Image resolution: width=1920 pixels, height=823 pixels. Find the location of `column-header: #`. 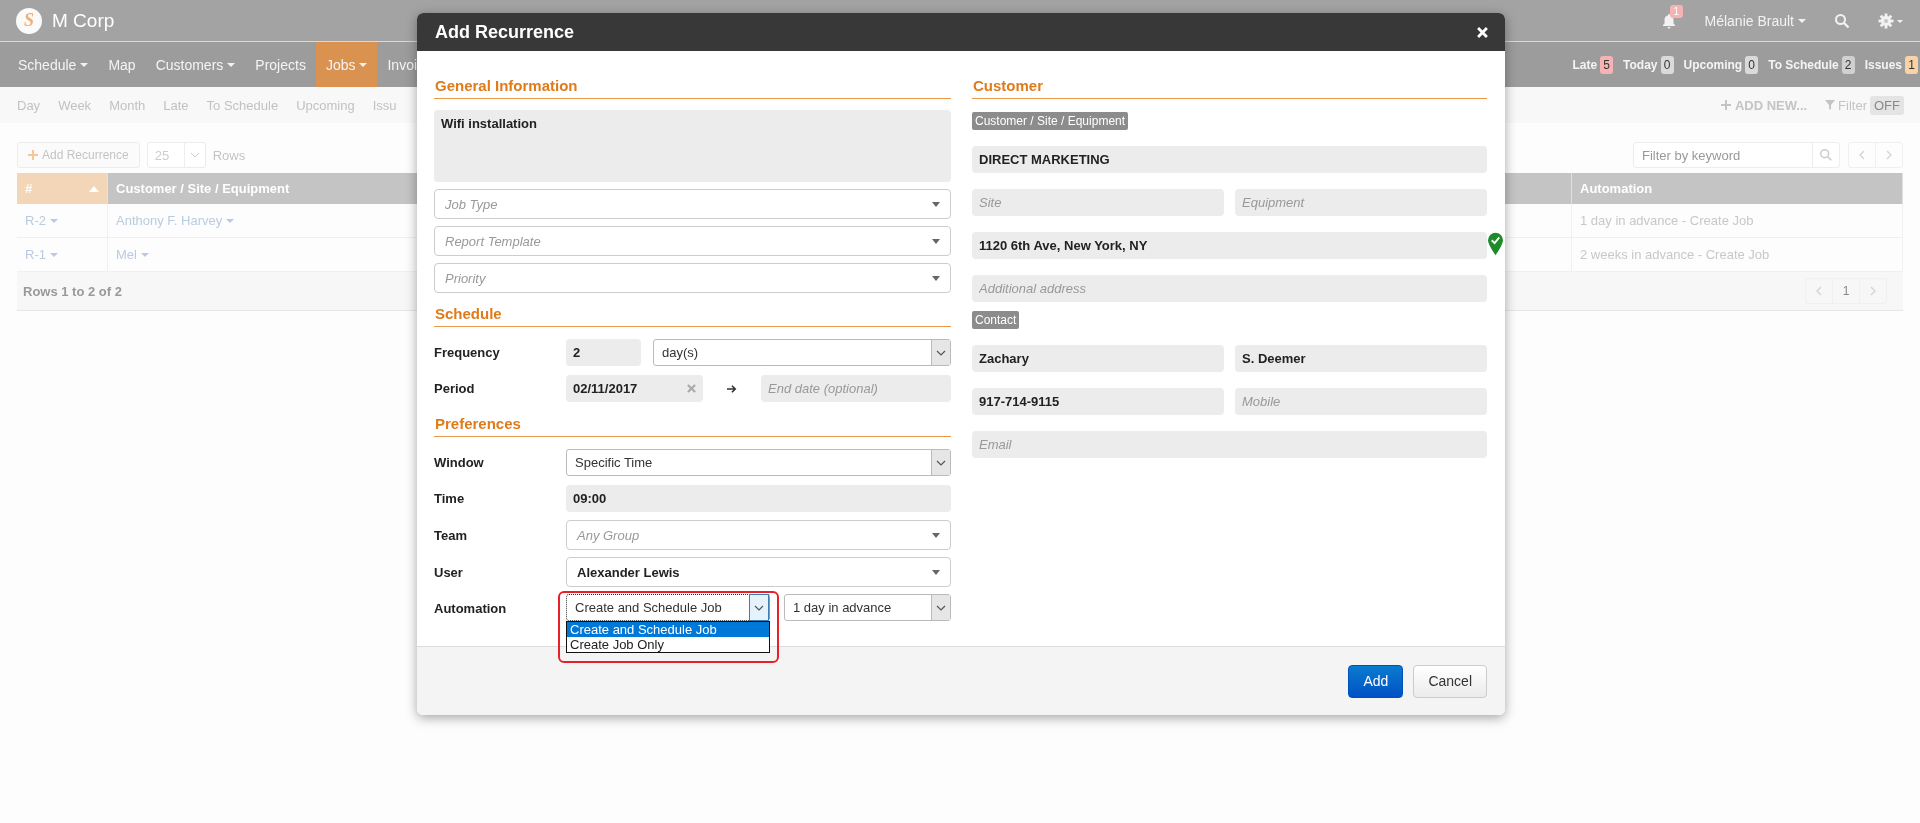

column-header: # is located at coordinates (62, 188).